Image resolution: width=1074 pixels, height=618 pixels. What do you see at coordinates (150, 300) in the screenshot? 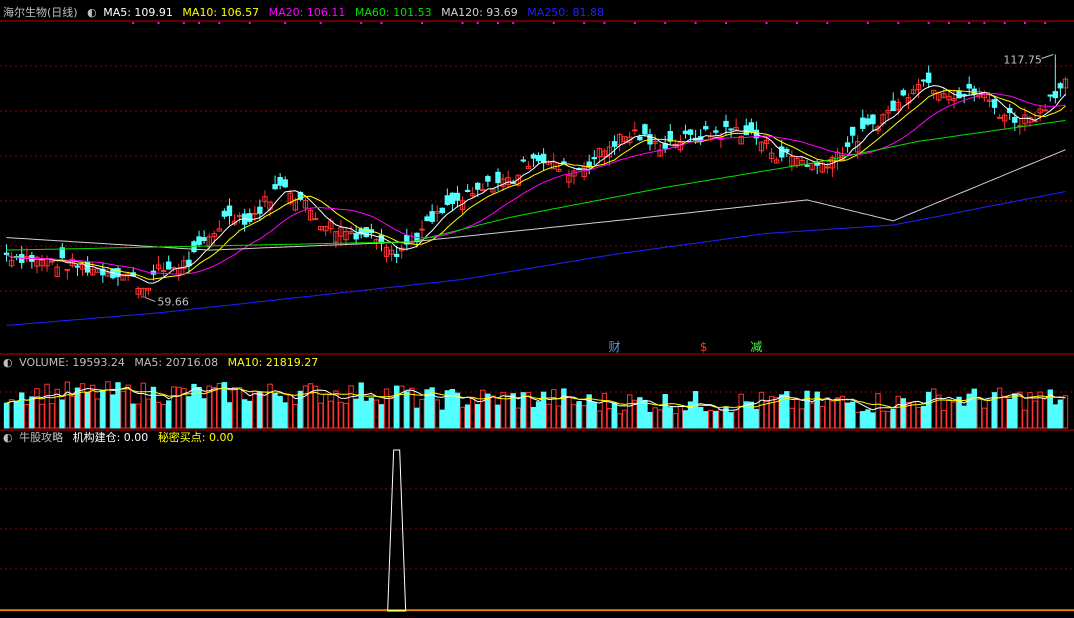
I see `low-pointer` at bounding box center [150, 300].